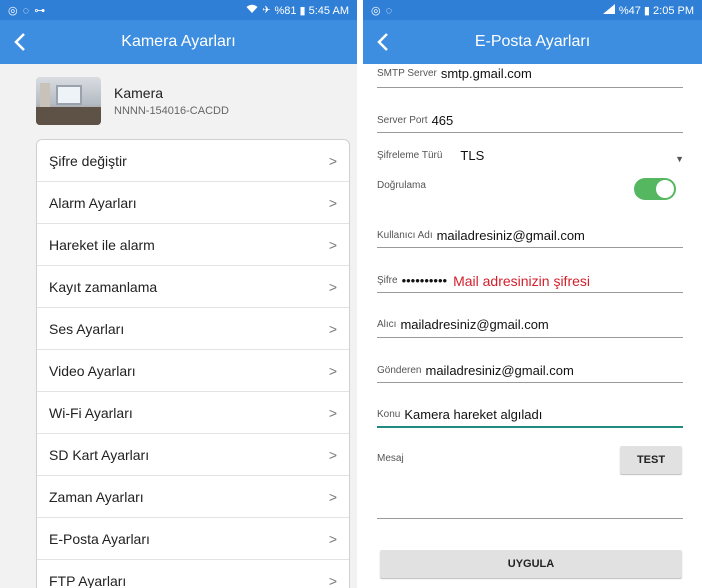 Image resolution: width=702 pixels, height=588 pixels. I want to click on status-icons: ◎ ◌, so click(382, 10).